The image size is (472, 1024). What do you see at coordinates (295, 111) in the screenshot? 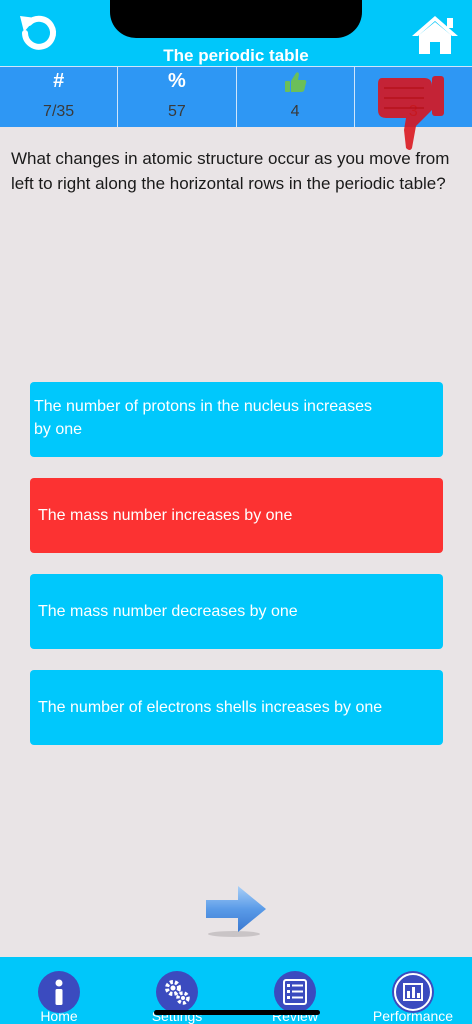
I see `correct-count: 4` at bounding box center [295, 111].